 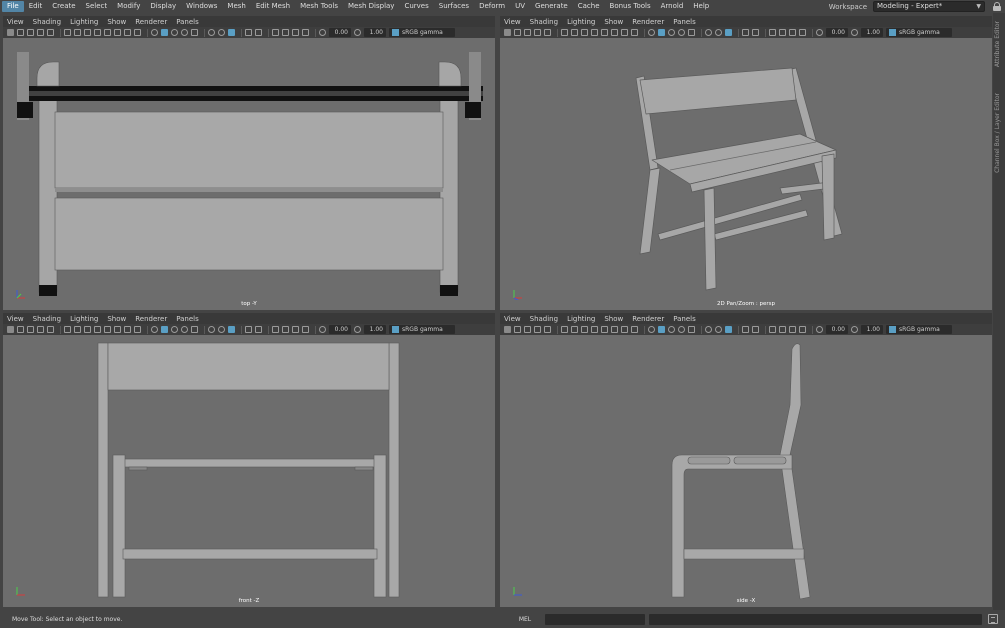 What do you see at coordinates (701, 6) in the screenshot?
I see `menu-help: Help` at bounding box center [701, 6].